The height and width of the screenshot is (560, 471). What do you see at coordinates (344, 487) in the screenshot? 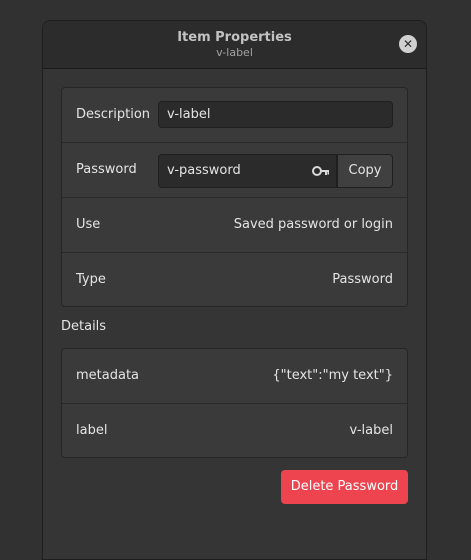
I see `delete-password-button: Delete Password` at bounding box center [344, 487].